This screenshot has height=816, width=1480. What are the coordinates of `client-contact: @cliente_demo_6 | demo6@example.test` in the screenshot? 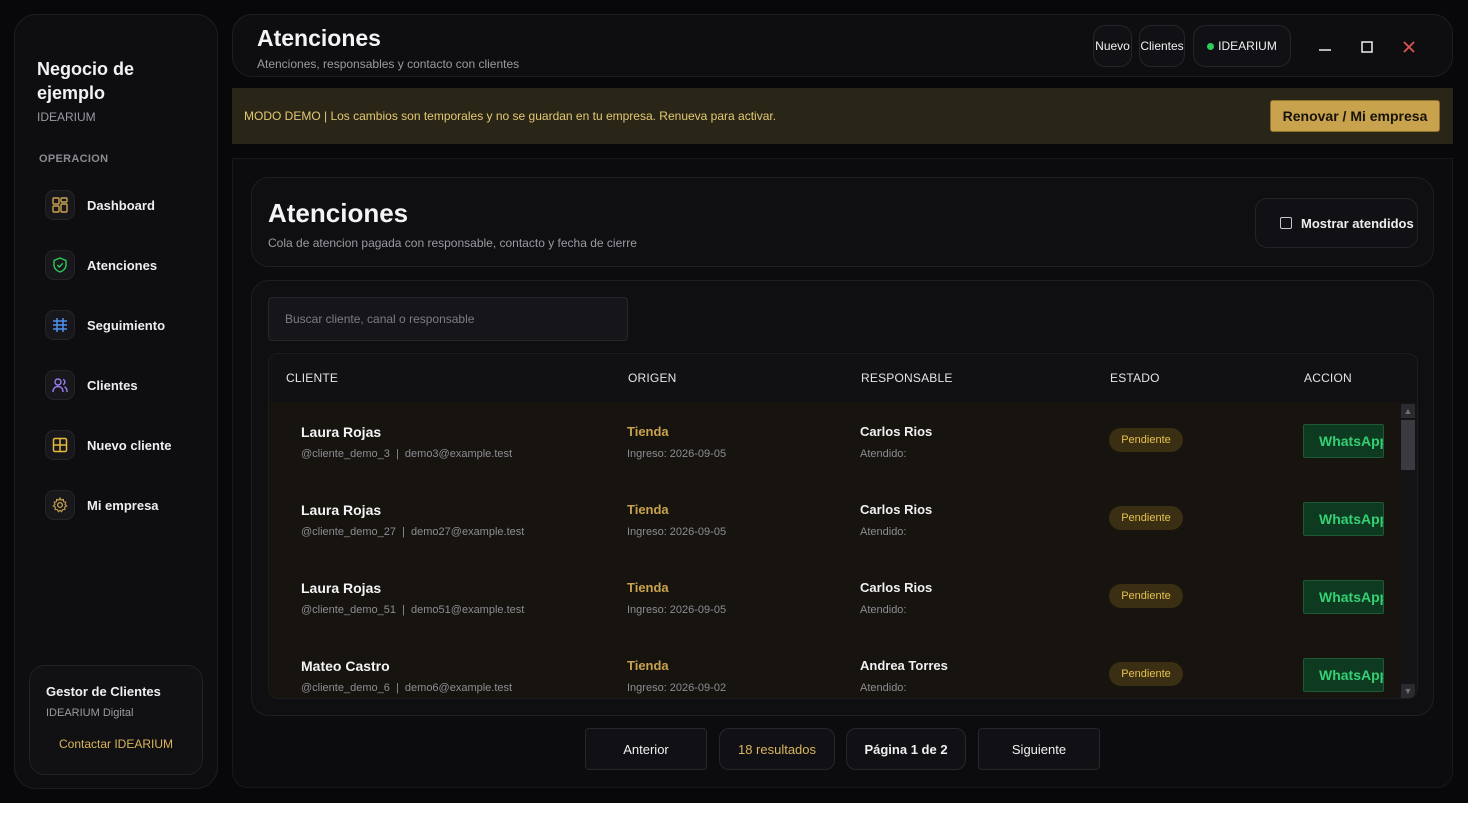 It's located at (407, 688).